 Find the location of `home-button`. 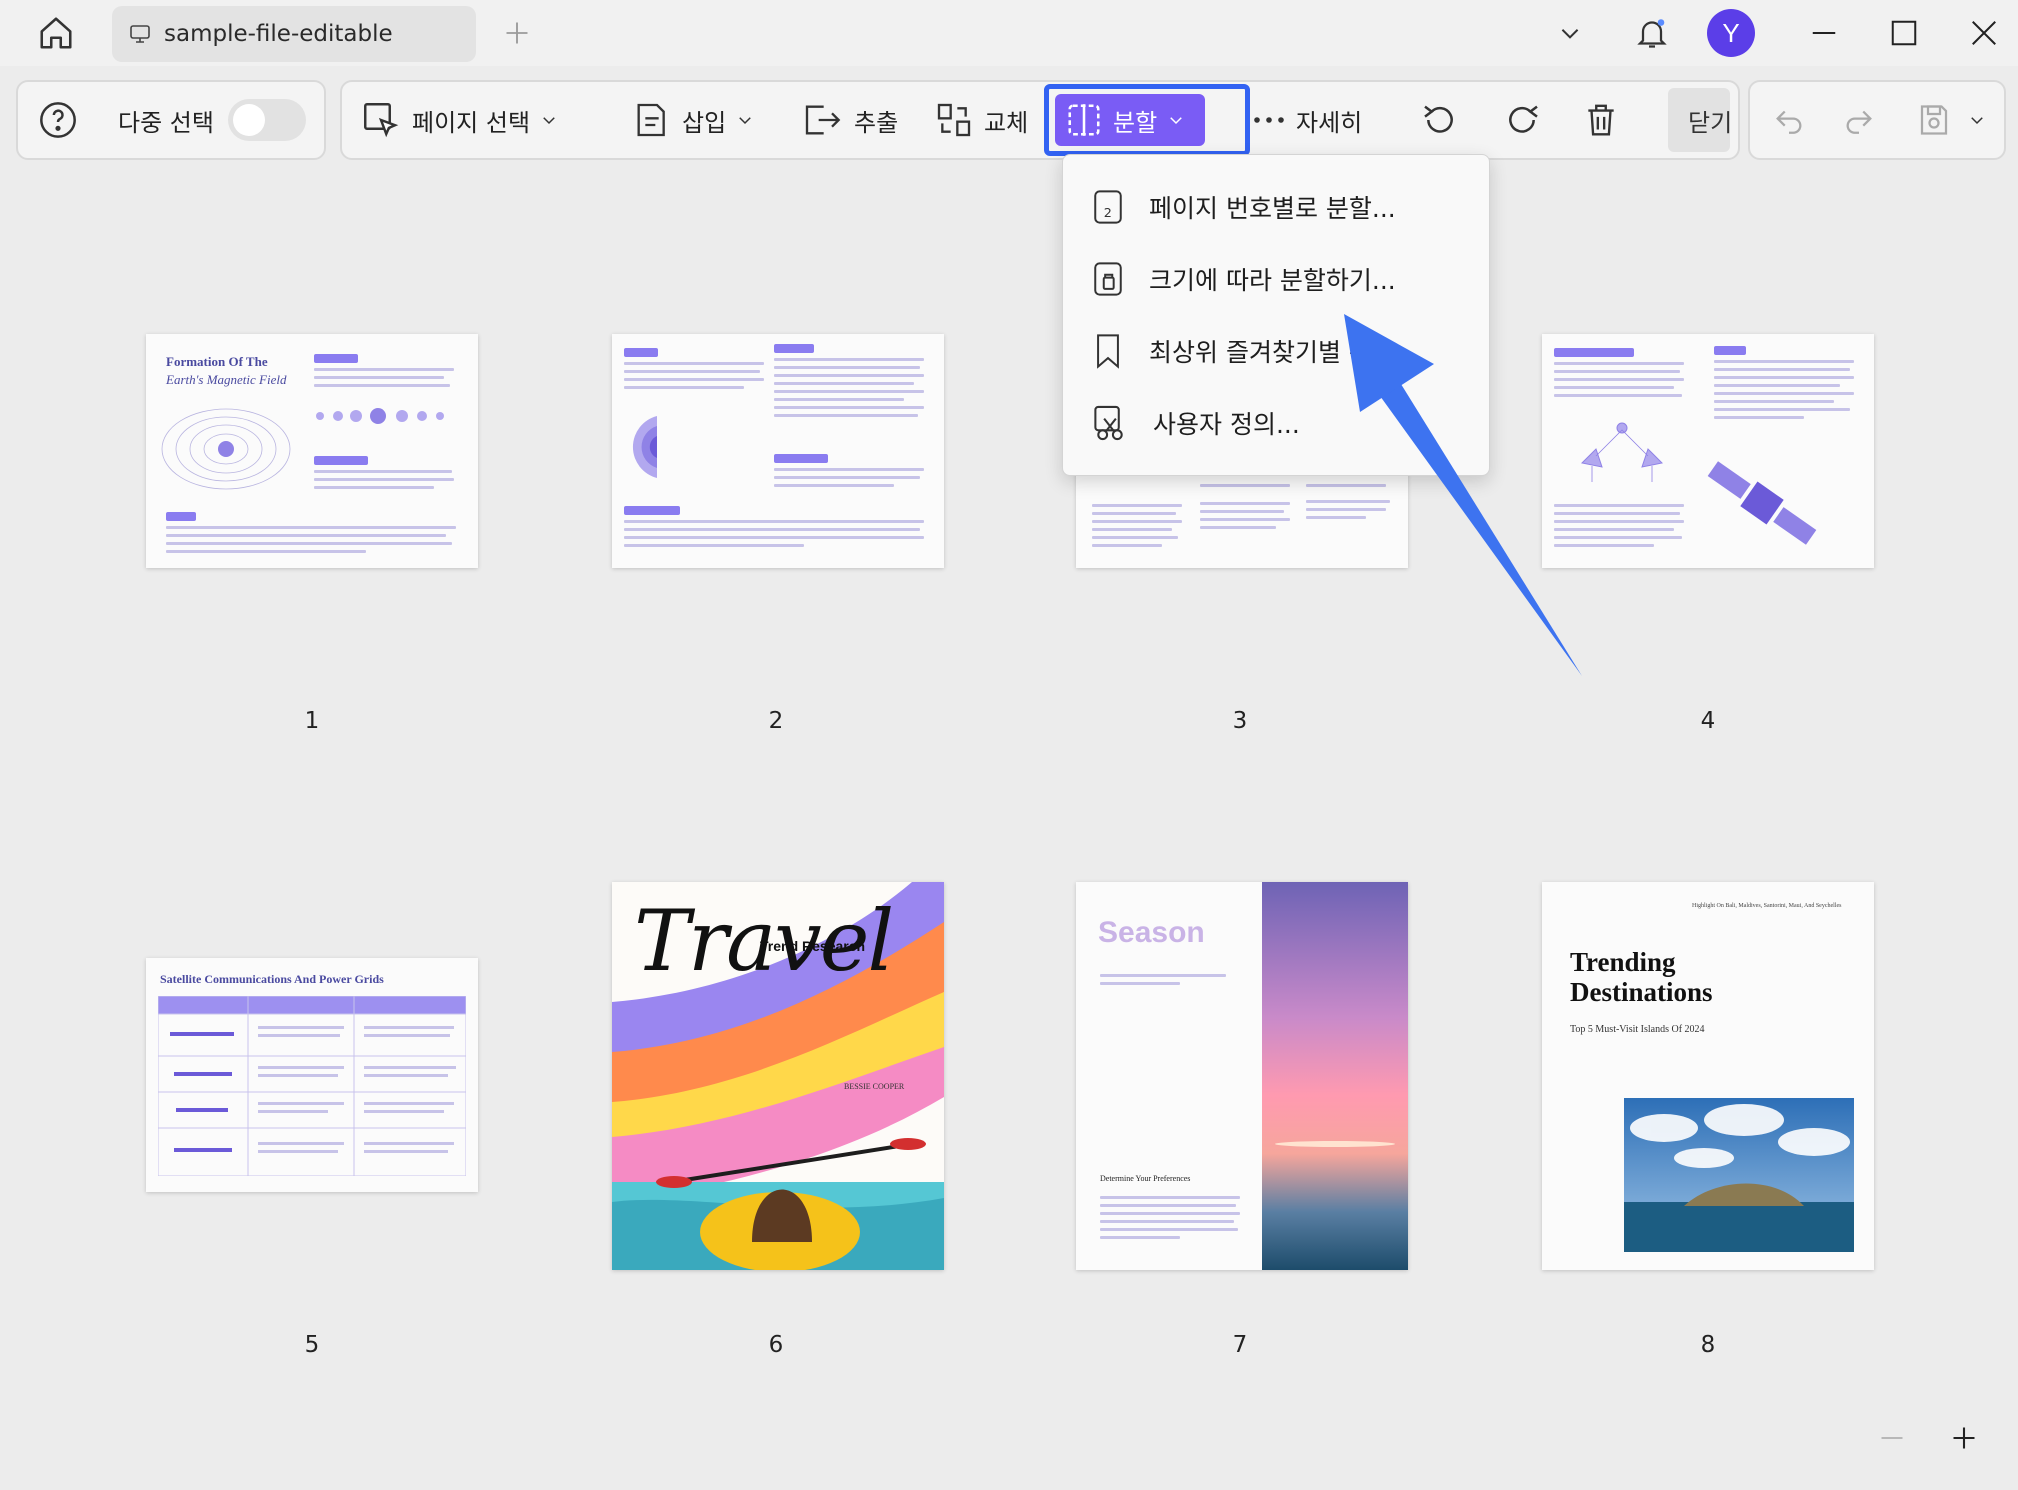

home-button is located at coordinates (56, 33).